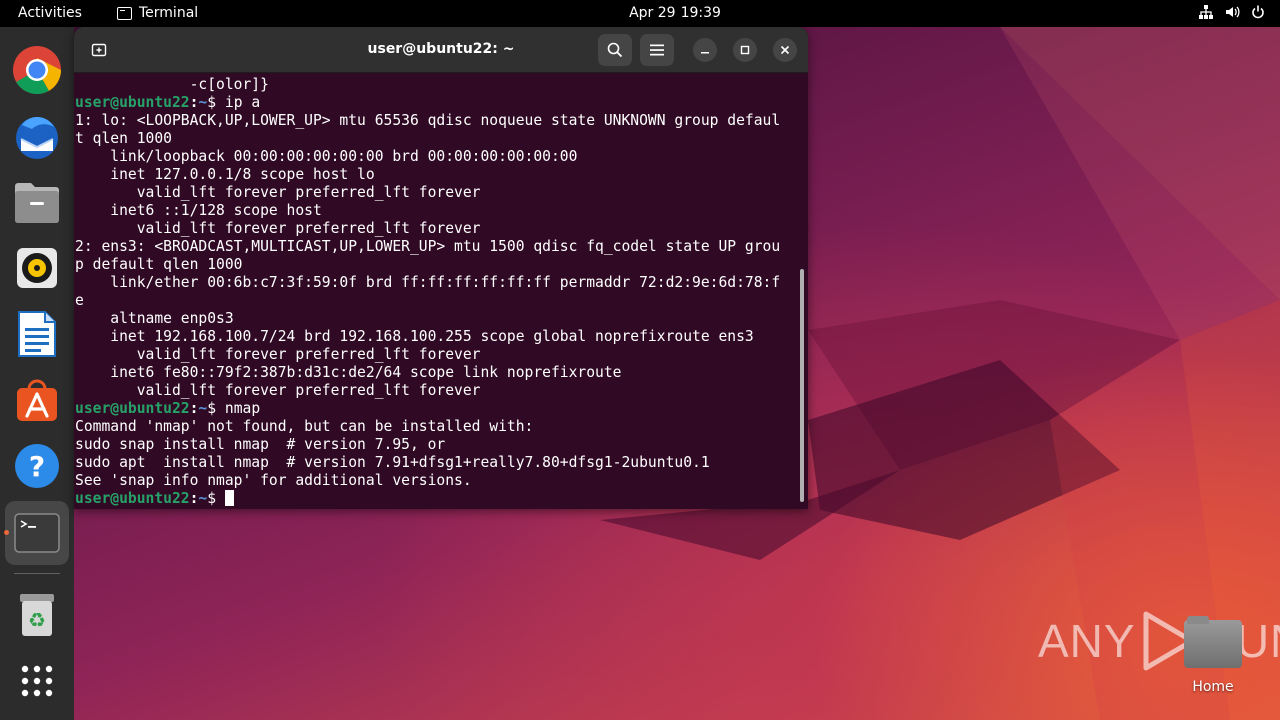 This screenshot has height=720, width=1280. I want to click on chrome-icon, so click(37, 70).